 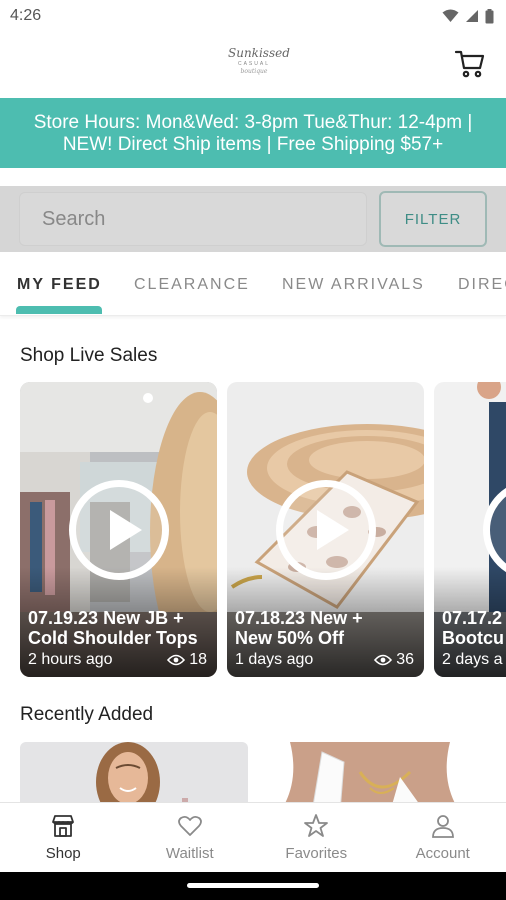 What do you see at coordinates (274, 659) in the screenshot?
I see `live-sale-time: 1 days ago` at bounding box center [274, 659].